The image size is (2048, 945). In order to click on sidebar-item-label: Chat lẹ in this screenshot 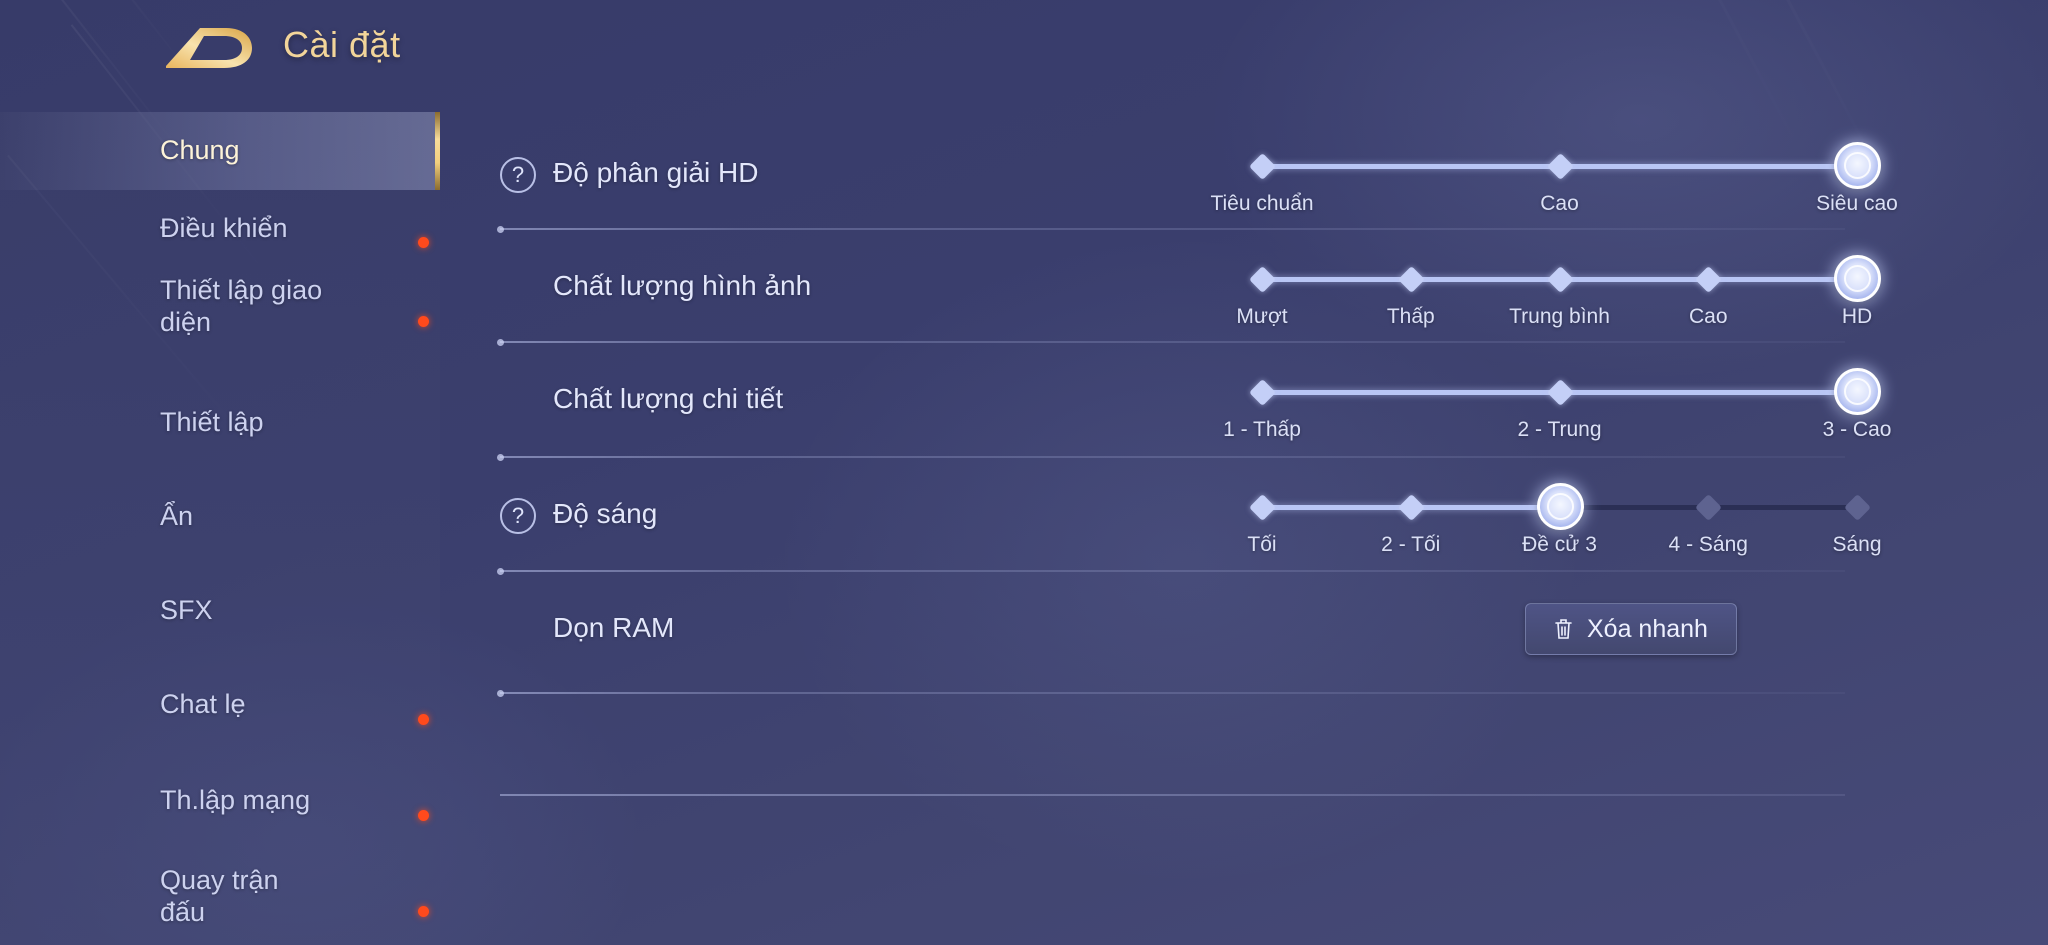, I will do `click(203, 704)`.